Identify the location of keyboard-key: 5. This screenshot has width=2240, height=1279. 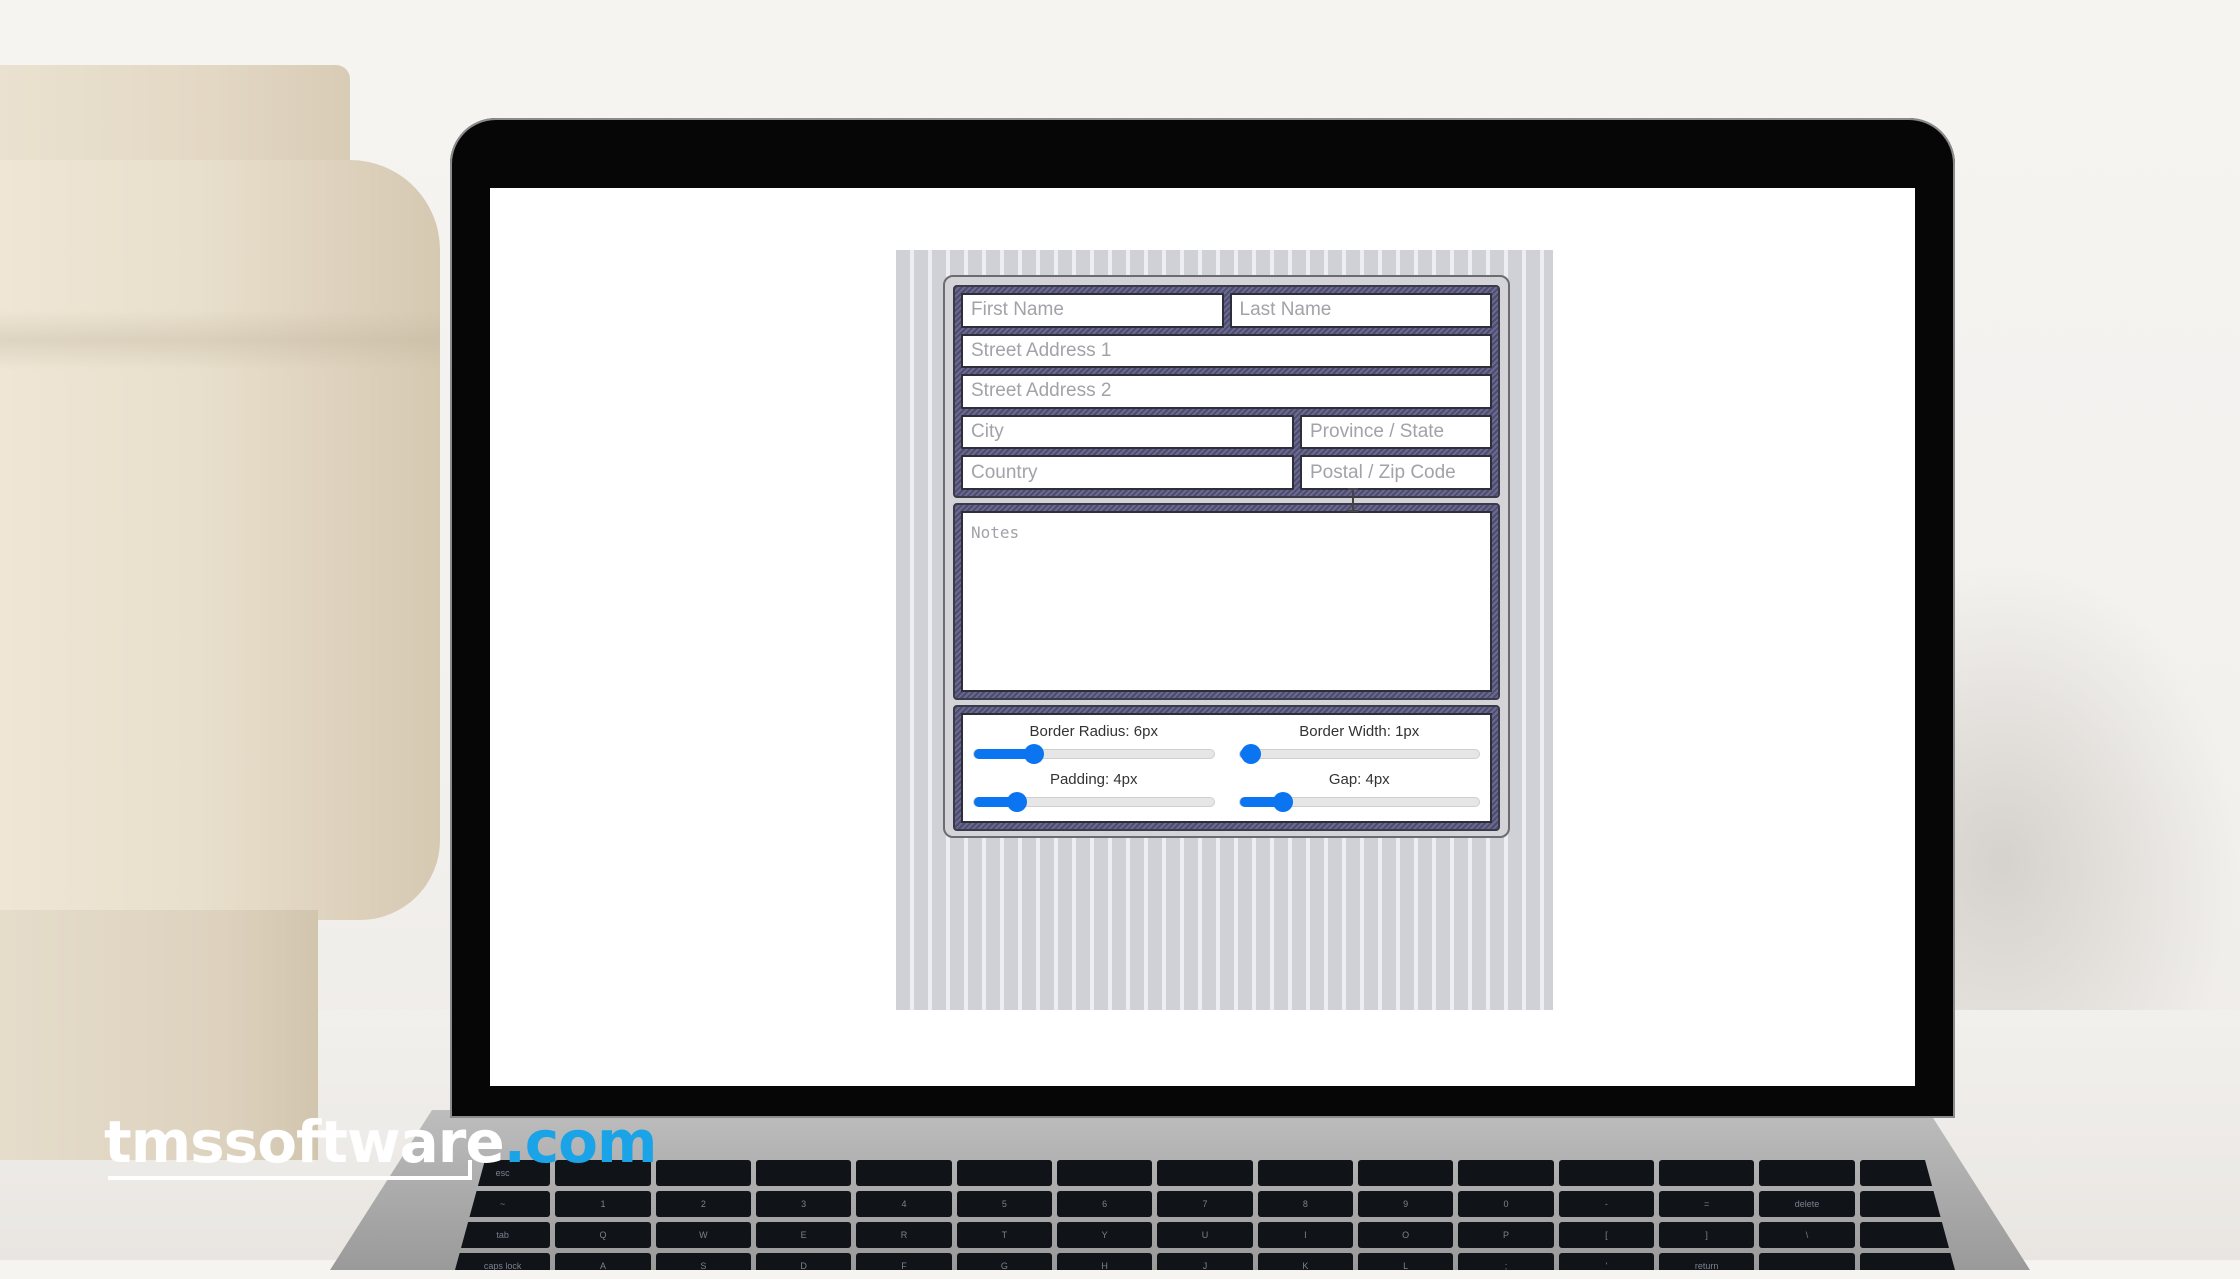
(1004, 1204).